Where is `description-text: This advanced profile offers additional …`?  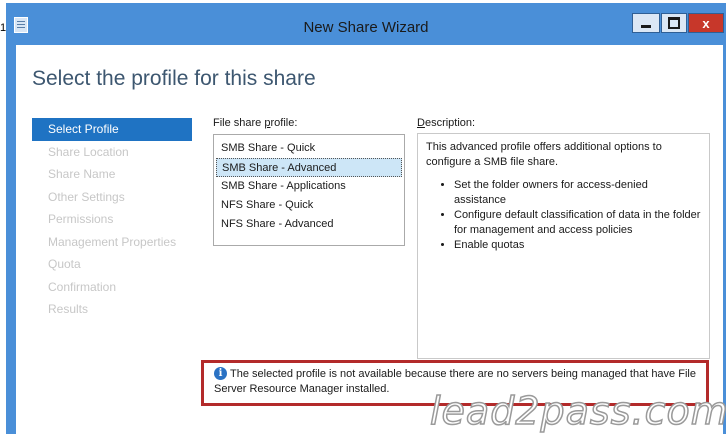
description-text: This advanced profile offers additional … is located at coordinates (544, 154).